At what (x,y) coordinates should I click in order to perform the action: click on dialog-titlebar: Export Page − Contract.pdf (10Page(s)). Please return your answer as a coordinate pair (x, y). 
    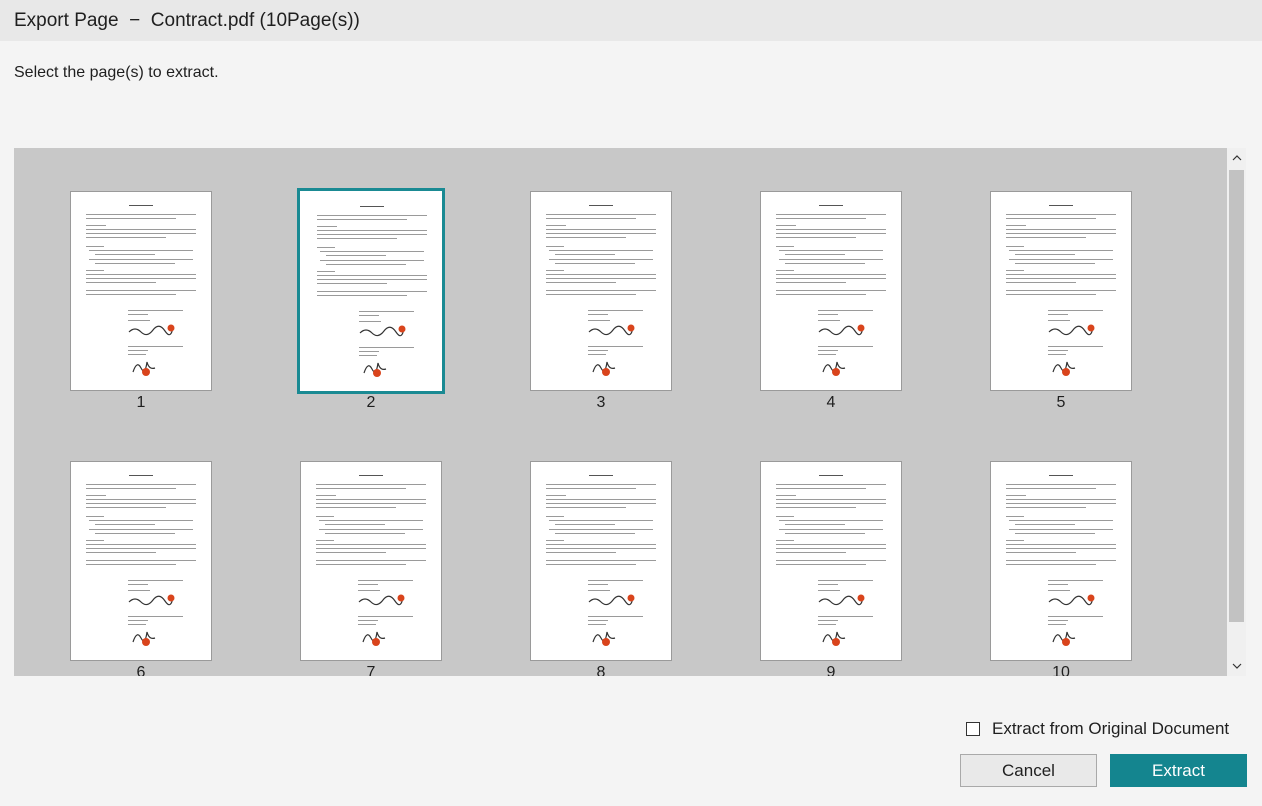
    Looking at the image, I should click on (631, 20).